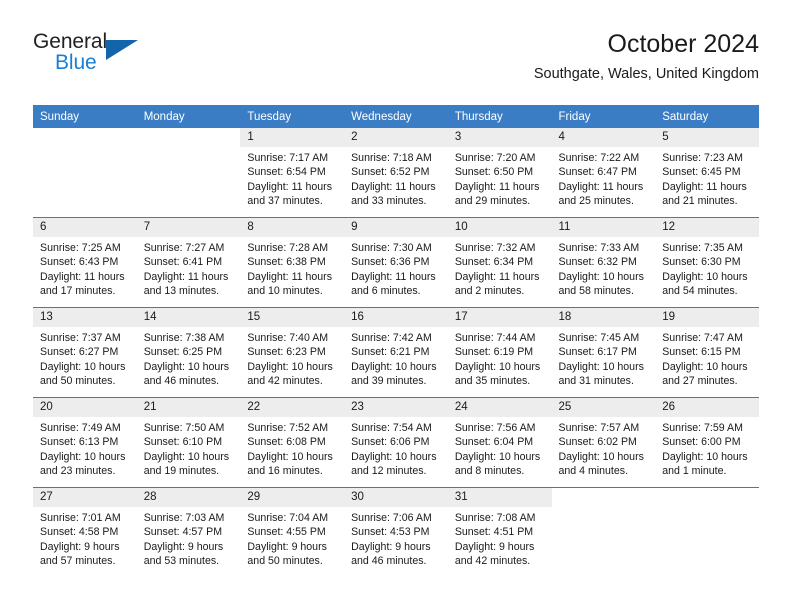  What do you see at coordinates (700, 381) in the screenshot?
I see `daylight-duration-line2: and 27 minutes.` at bounding box center [700, 381].